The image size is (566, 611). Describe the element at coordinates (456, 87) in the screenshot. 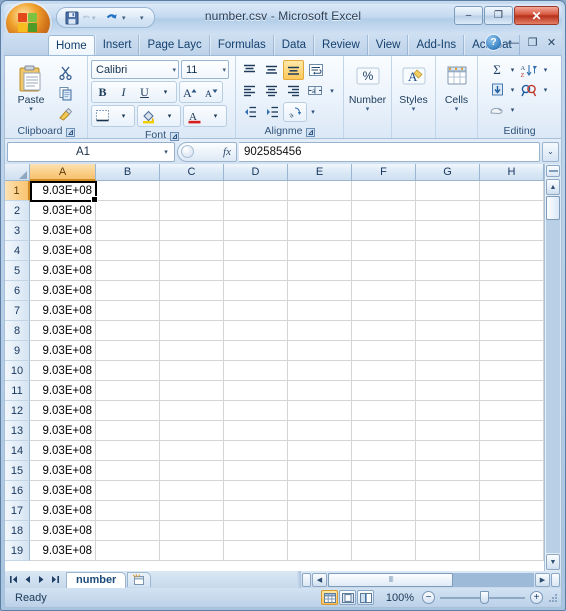

I see `cells-button: Cells ▾` at that location.